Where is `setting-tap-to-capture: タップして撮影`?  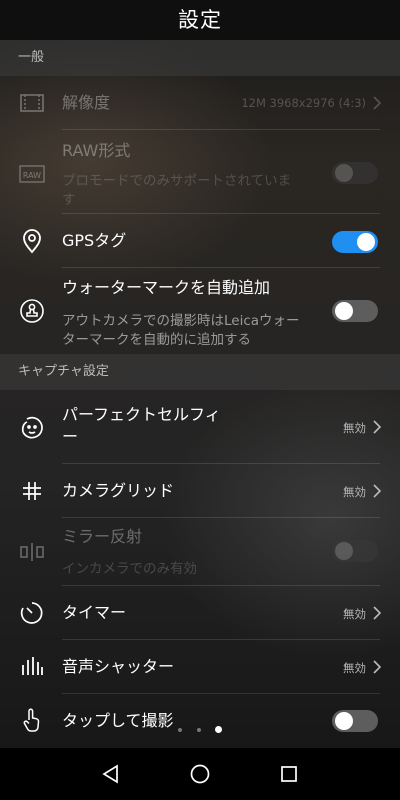 setting-tap-to-capture: タップして撮影 is located at coordinates (200, 721).